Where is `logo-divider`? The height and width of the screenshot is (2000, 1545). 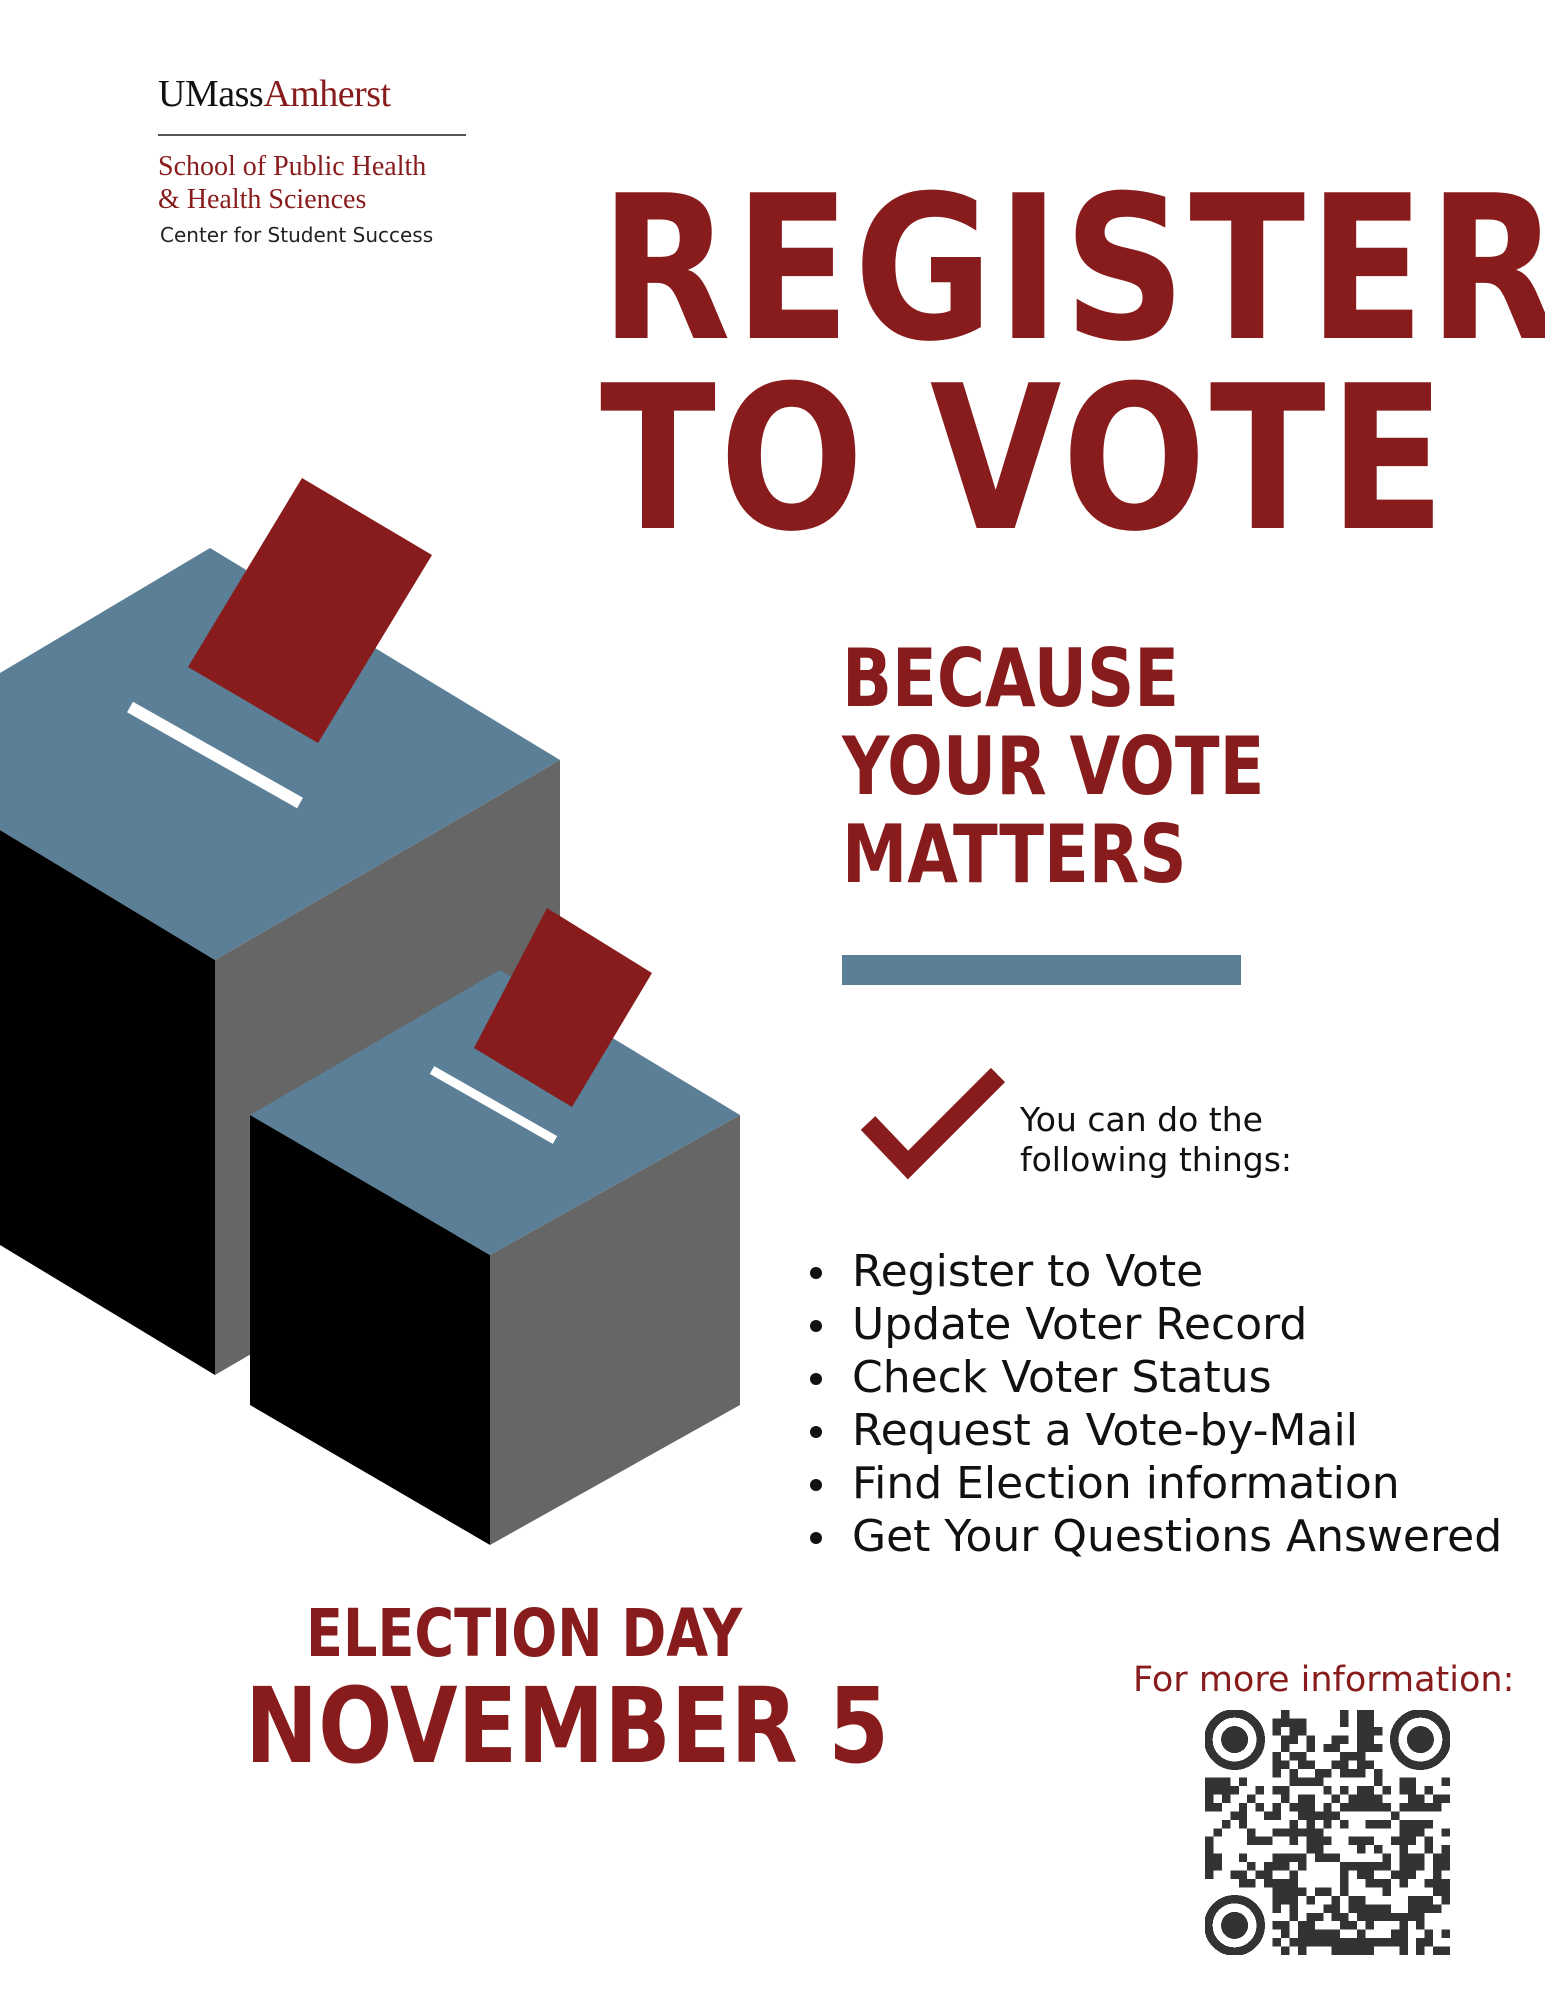 logo-divider is located at coordinates (312, 135).